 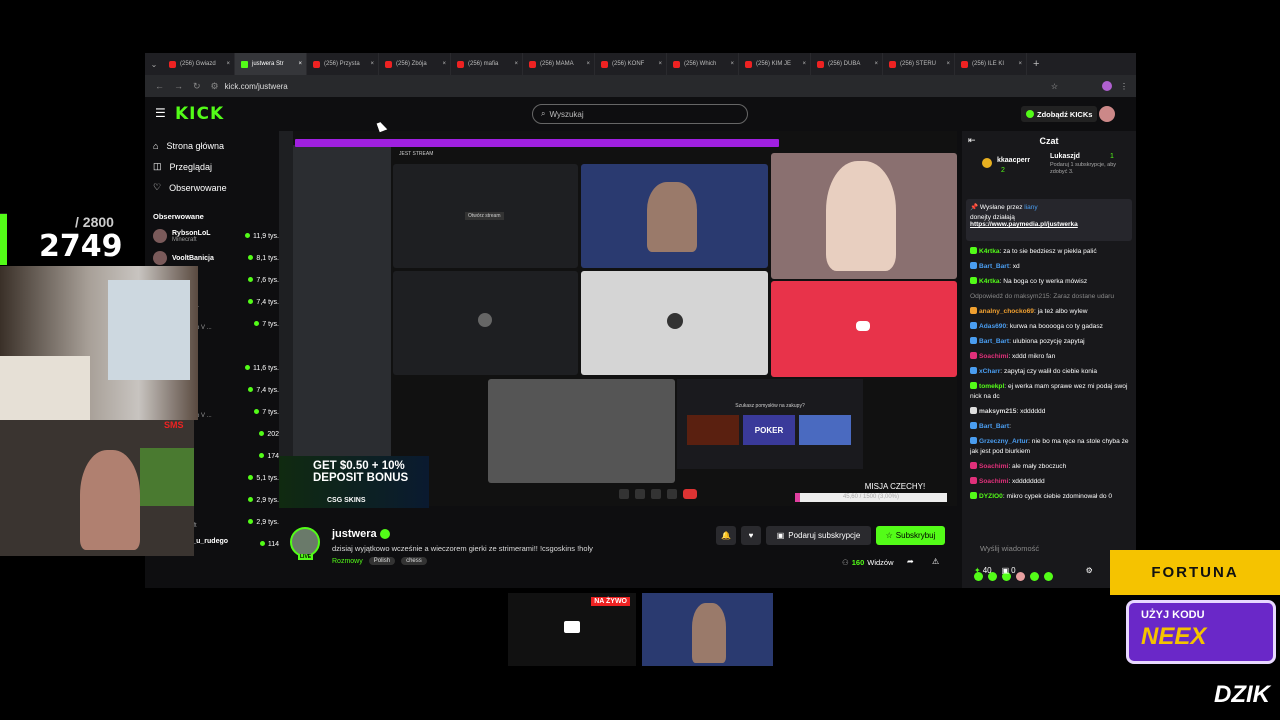 I want to click on chat-username: DYZIO0, so click(x=991, y=496).